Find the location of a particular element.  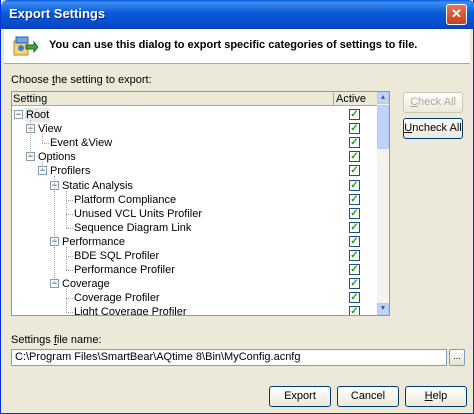

export-button: Export is located at coordinates (300, 396).